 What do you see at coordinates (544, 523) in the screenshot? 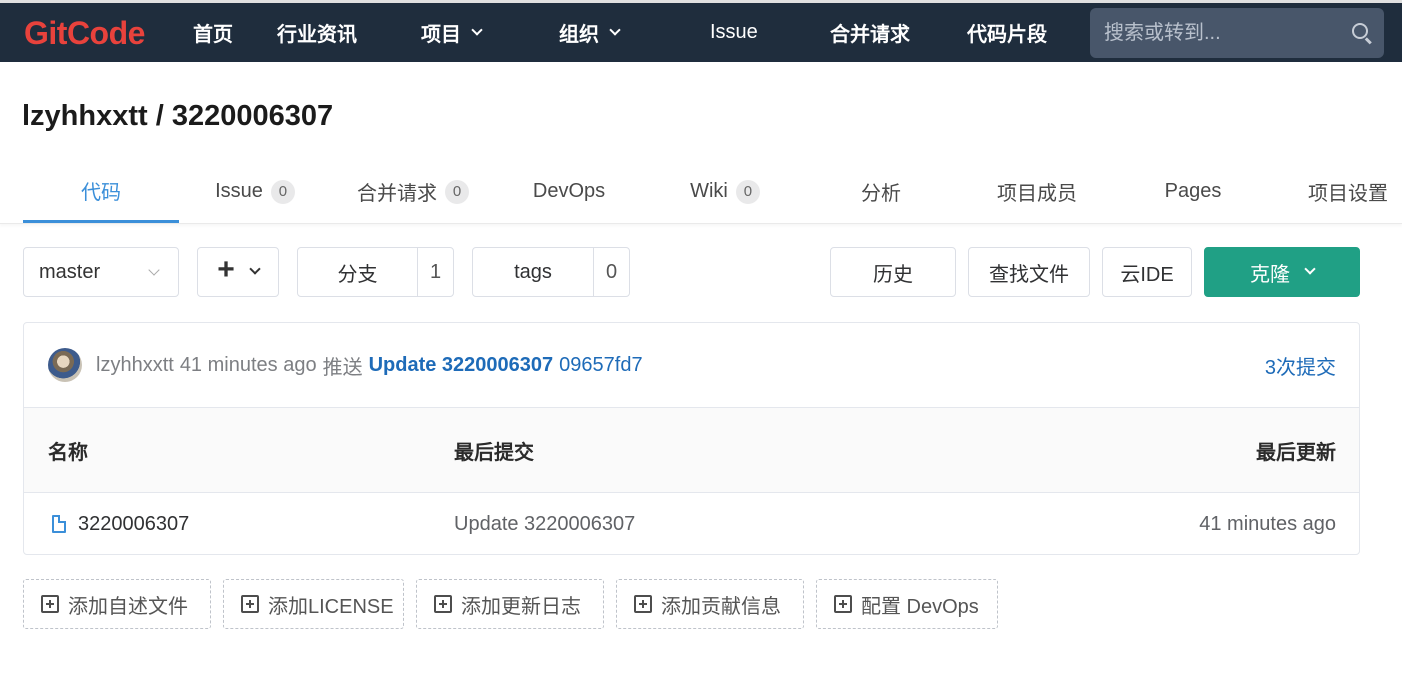
I see `file-last-commit: Update 3220006307` at bounding box center [544, 523].